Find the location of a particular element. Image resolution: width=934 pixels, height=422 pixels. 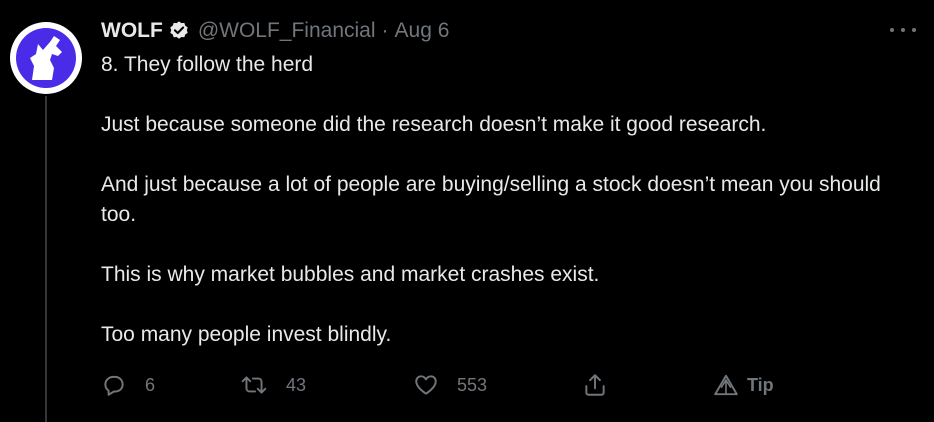

verified-badge-icon is located at coordinates (179, 31).